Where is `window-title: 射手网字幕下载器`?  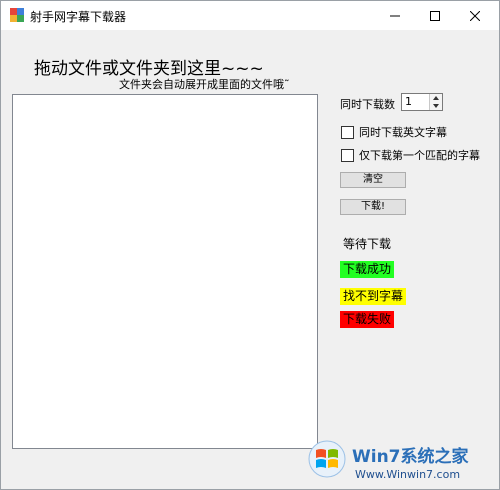
window-title: 射手网字幕下载器 is located at coordinates (78, 17).